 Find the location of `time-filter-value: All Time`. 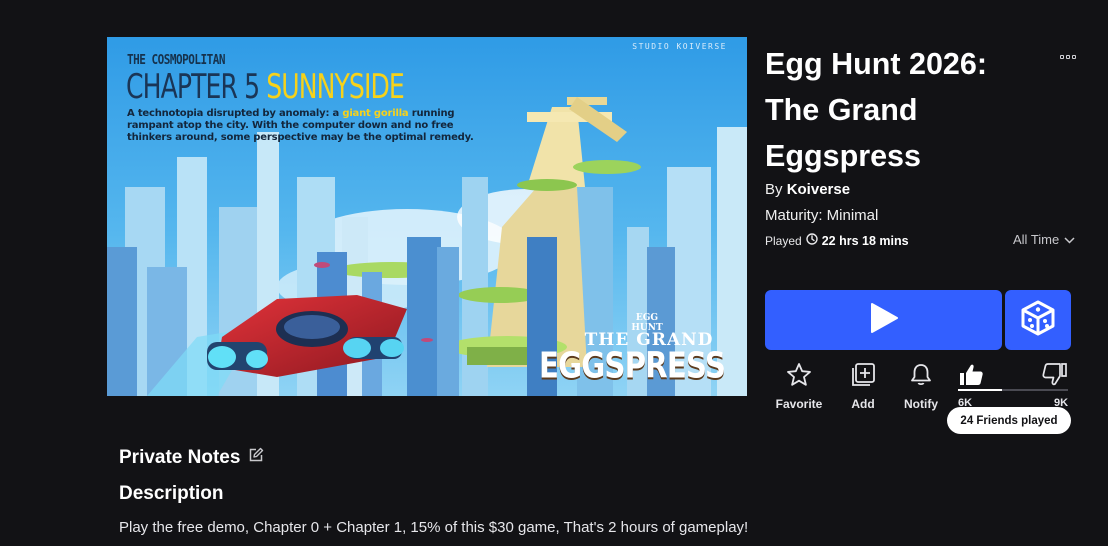

time-filter-value: All Time is located at coordinates (1036, 239).